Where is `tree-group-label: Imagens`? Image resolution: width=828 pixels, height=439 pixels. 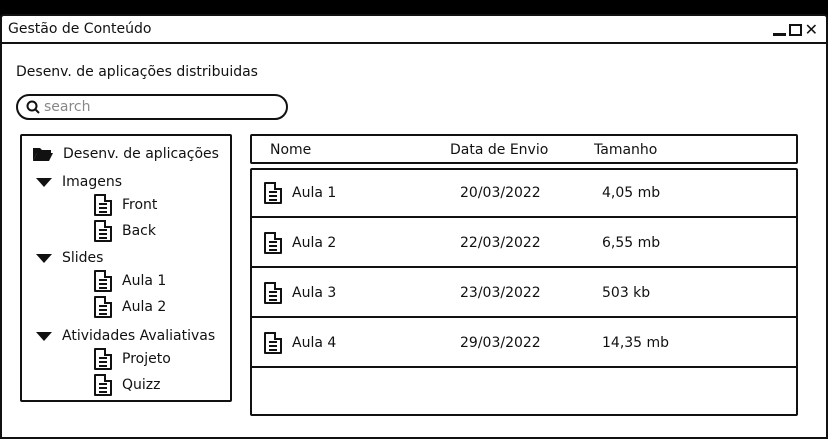 tree-group-label: Imagens is located at coordinates (92, 182).